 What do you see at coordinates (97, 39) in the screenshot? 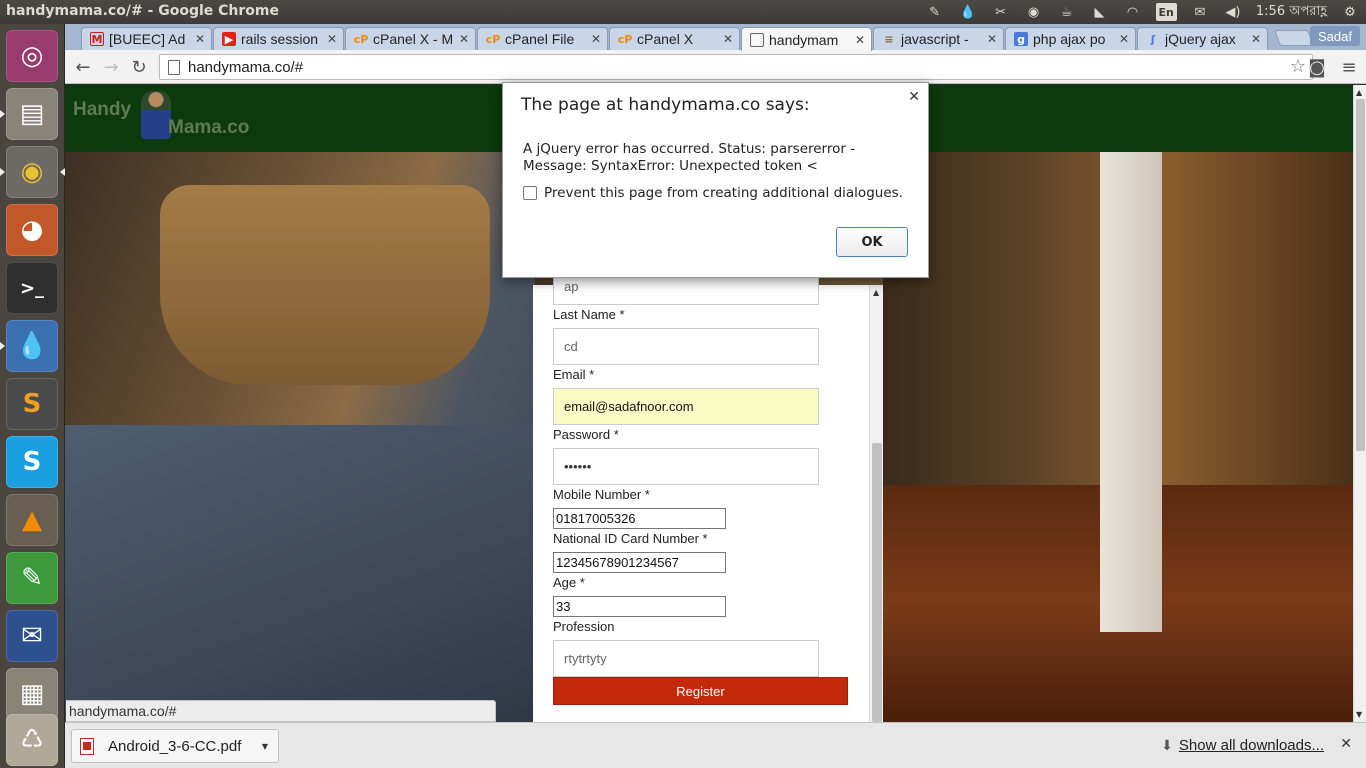
I see `gmail-icon: M` at bounding box center [97, 39].